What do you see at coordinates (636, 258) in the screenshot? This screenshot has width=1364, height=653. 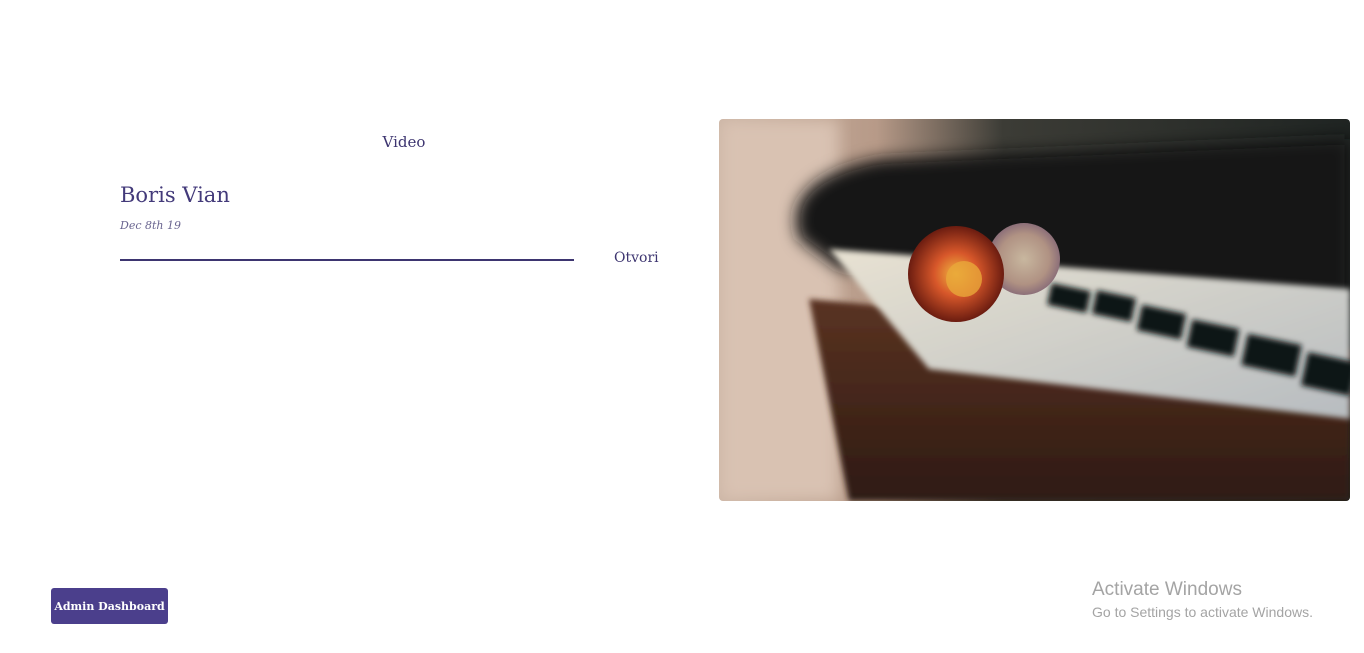 I see `open-link: Otvori` at bounding box center [636, 258].